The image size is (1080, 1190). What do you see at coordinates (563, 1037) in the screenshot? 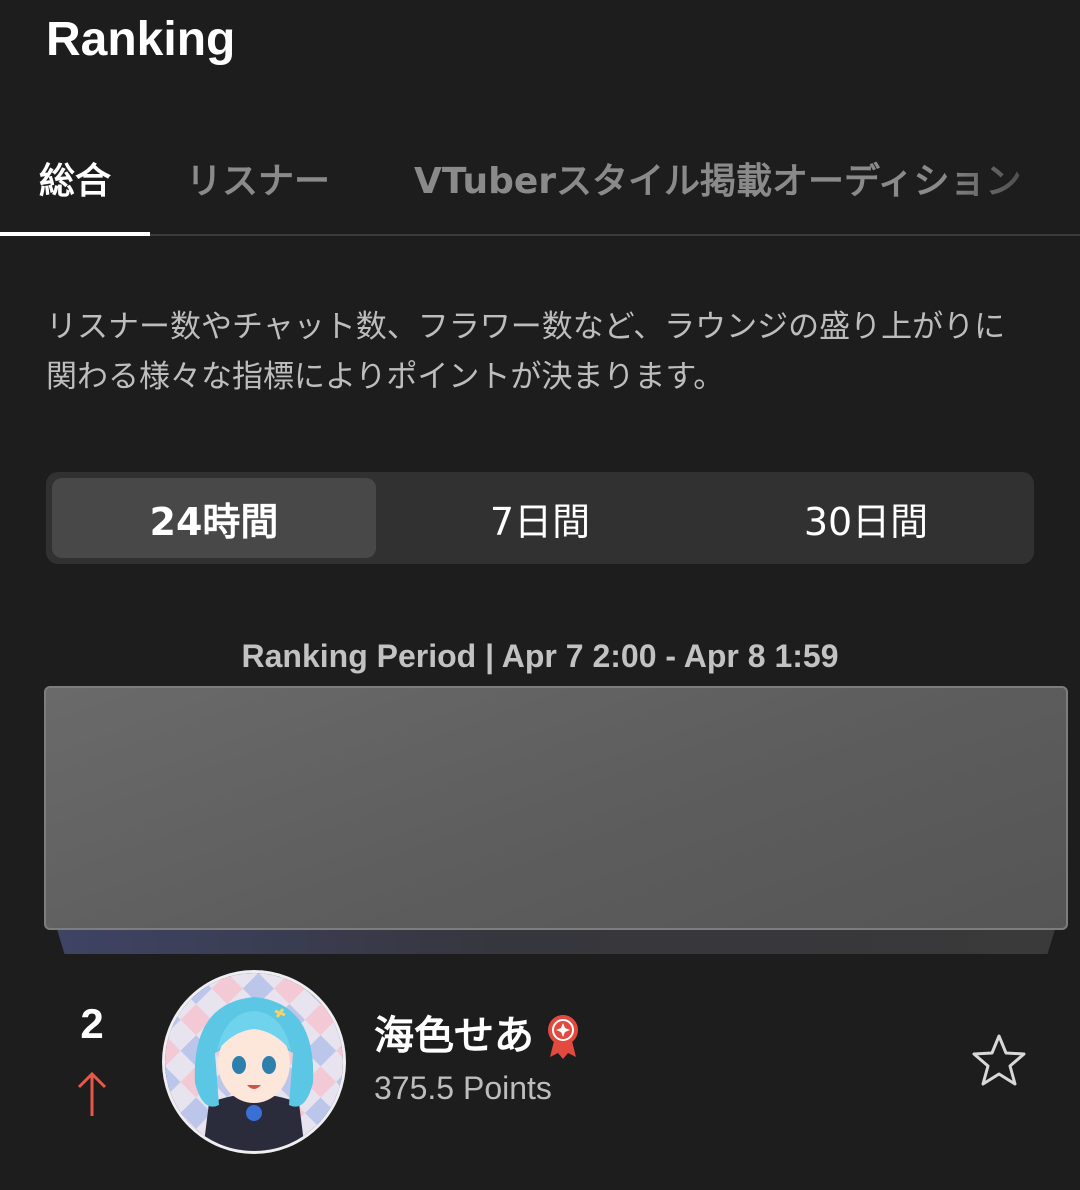
I see `ribbon-badge-icon` at bounding box center [563, 1037].